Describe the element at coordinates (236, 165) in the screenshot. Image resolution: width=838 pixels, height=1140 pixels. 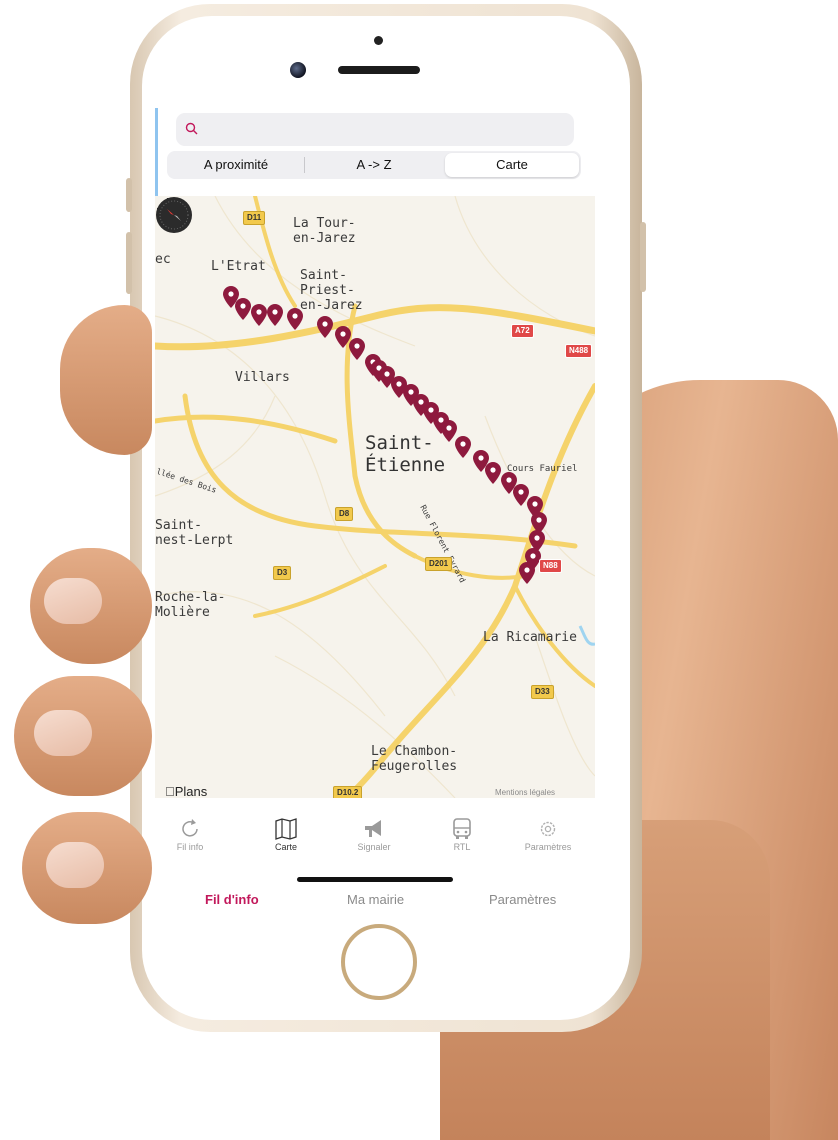
I see `segment-nearby: A proximité` at that location.